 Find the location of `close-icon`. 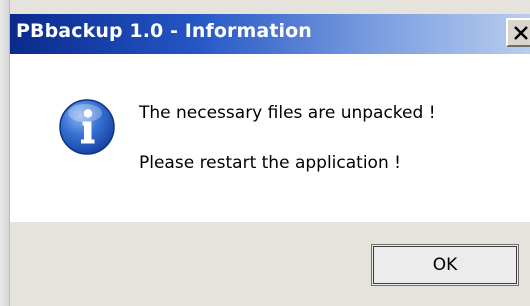

close-icon is located at coordinates (521, 32).